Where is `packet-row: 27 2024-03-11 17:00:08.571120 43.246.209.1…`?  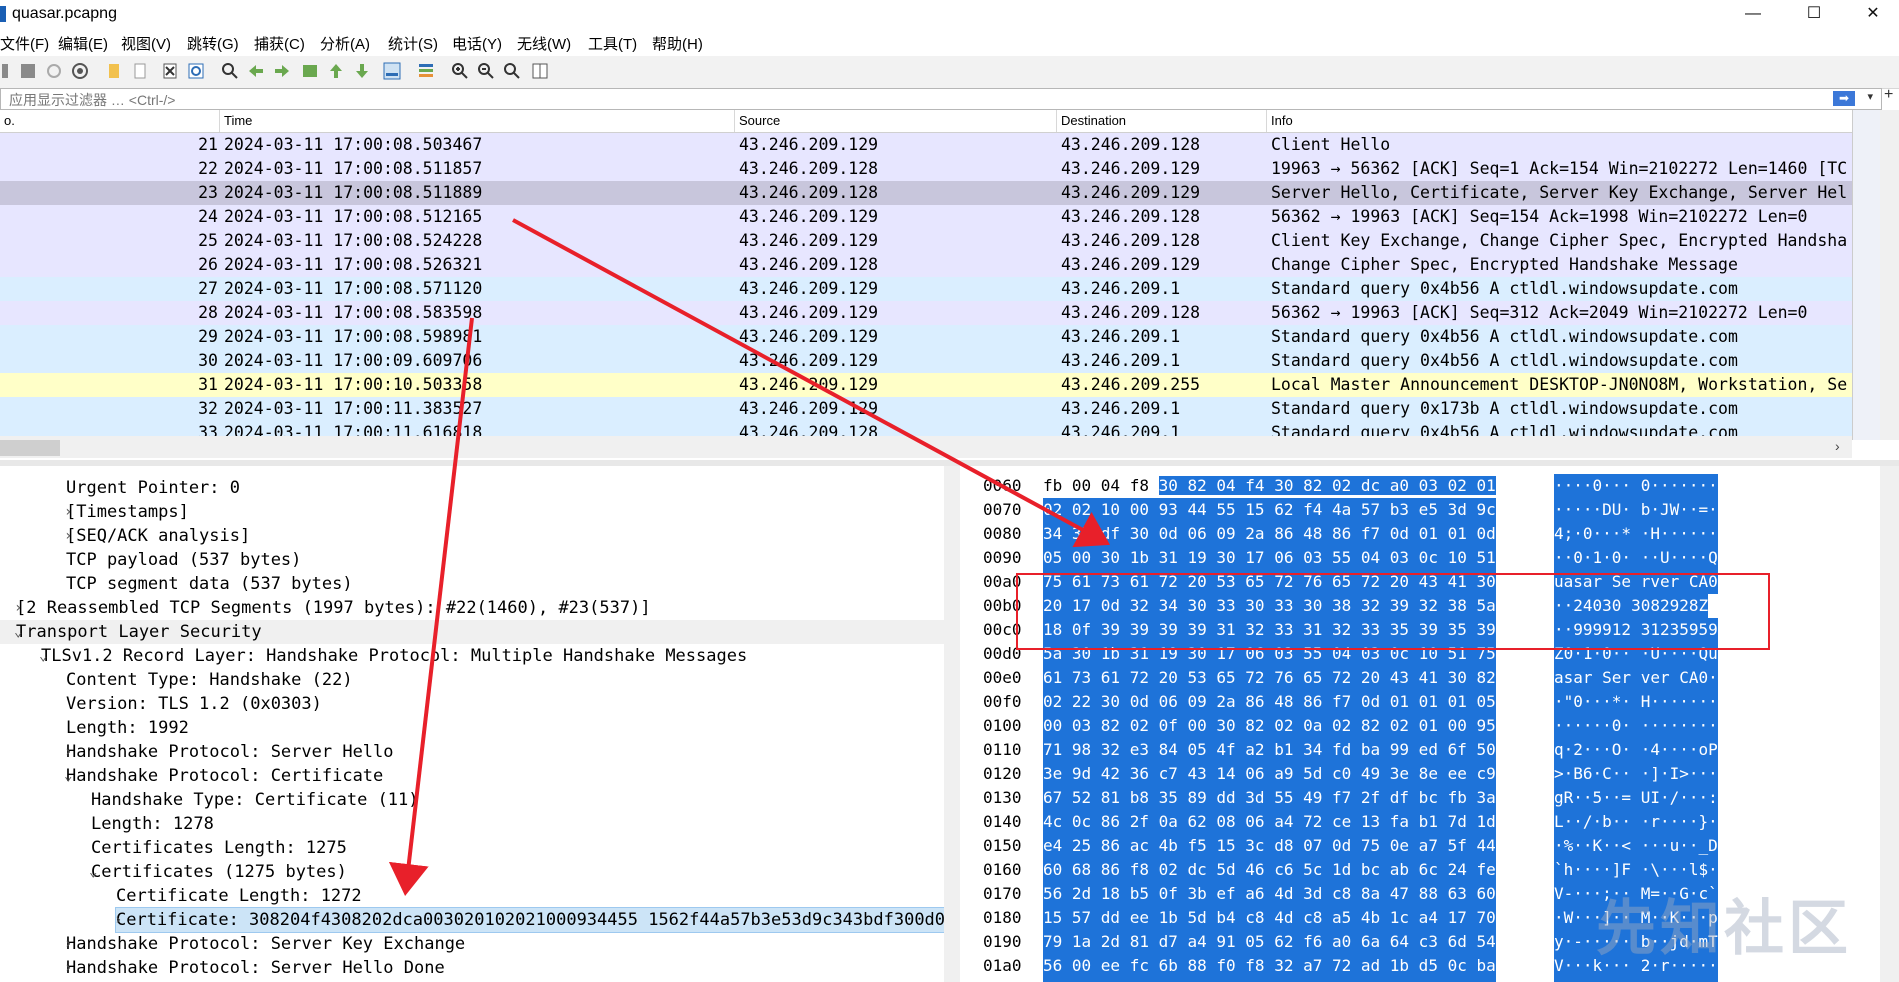
packet-row: 27 2024-03-11 17:00:08.571120 43.246.209.1… is located at coordinates (926, 289).